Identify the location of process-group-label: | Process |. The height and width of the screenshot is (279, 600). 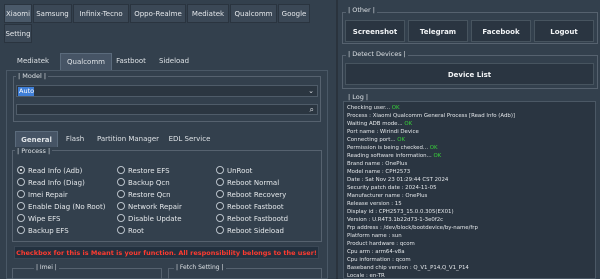
(34, 151).